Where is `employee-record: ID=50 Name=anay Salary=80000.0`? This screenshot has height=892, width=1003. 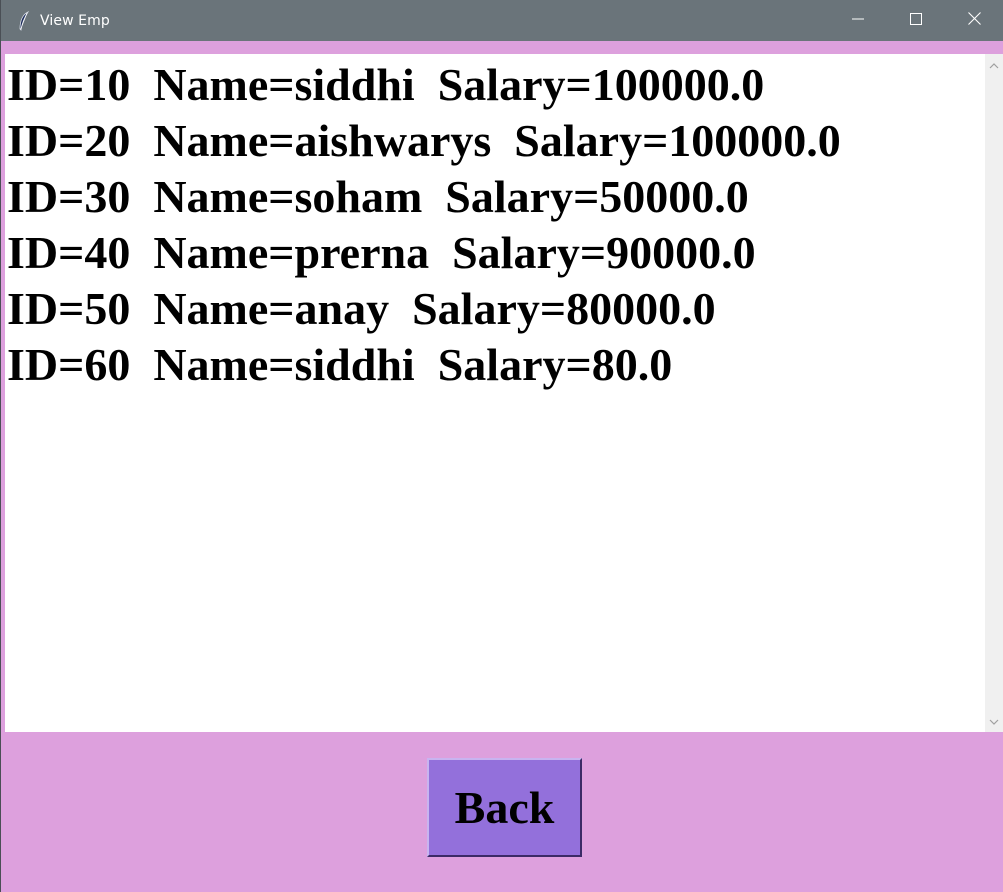 employee-record: ID=50 Name=anay Salary=80000.0 is located at coordinates (361, 308).